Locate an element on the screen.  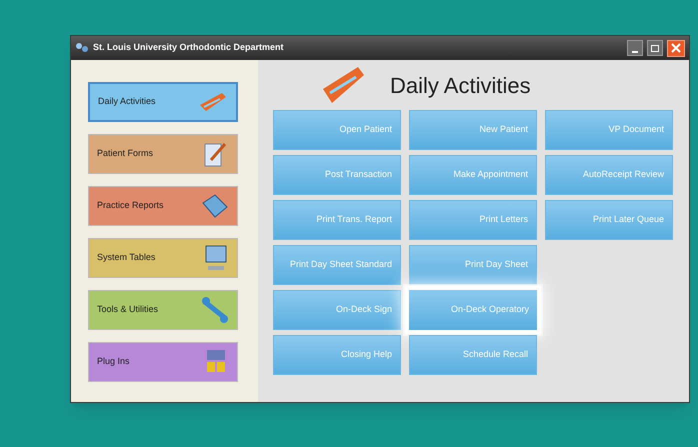
sidebar-item: Daily Activities is located at coordinates (163, 102).